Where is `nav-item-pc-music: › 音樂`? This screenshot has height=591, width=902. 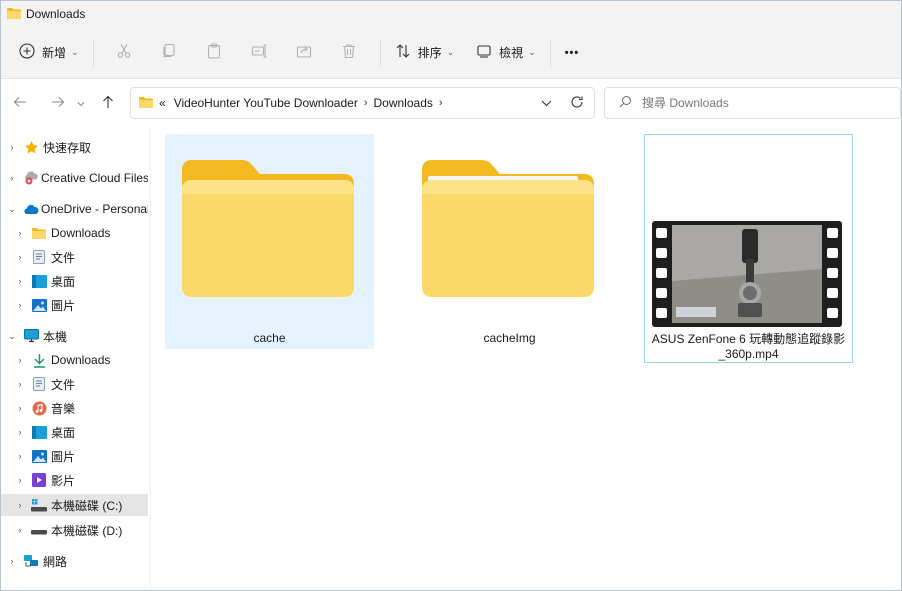
nav-item-pc-music: › 音樂 is located at coordinates (74, 408).